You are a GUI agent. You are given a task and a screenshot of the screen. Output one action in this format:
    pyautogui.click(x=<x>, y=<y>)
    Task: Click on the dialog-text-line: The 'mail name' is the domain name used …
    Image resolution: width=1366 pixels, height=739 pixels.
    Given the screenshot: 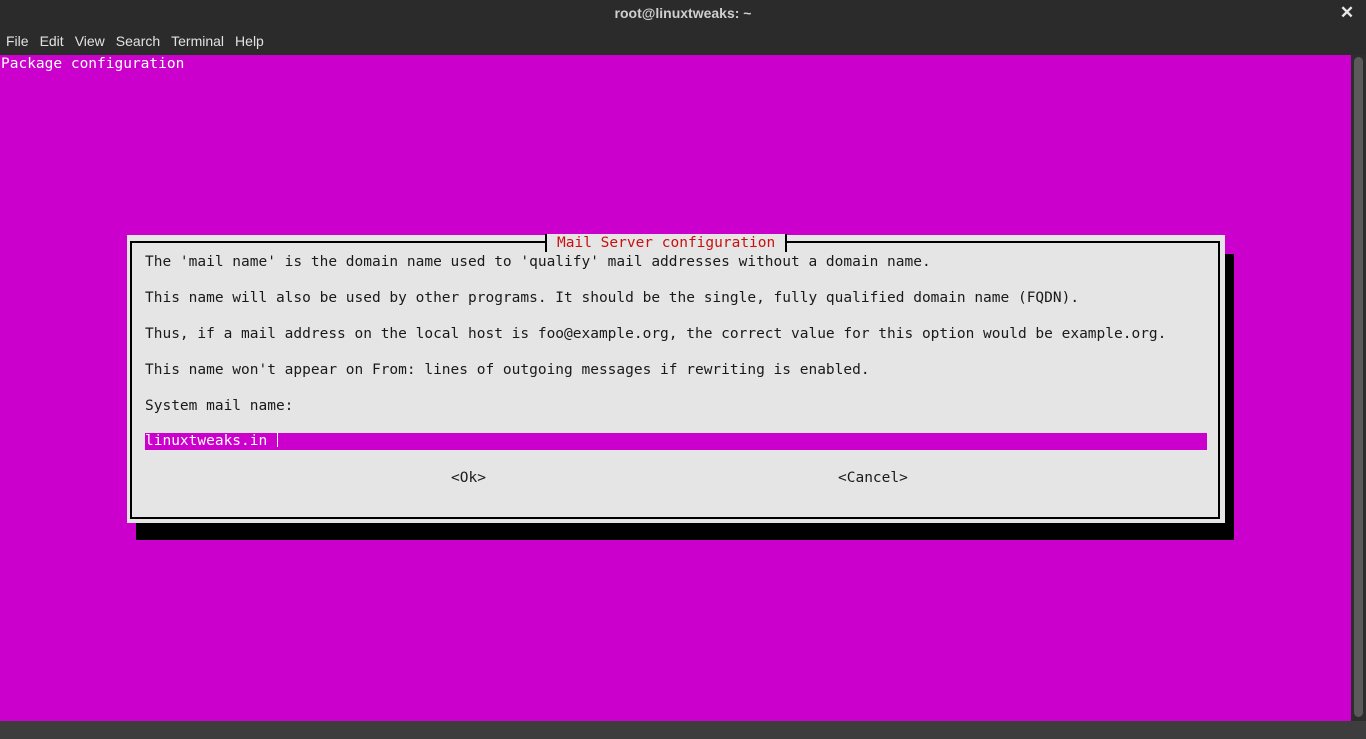 What is the action you would take?
    pyautogui.click(x=538, y=262)
    